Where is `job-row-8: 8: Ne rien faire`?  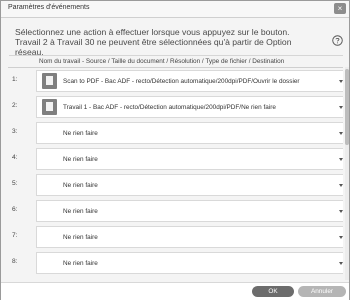
job-row-8: 8: Ne rien faire is located at coordinates (175, 263).